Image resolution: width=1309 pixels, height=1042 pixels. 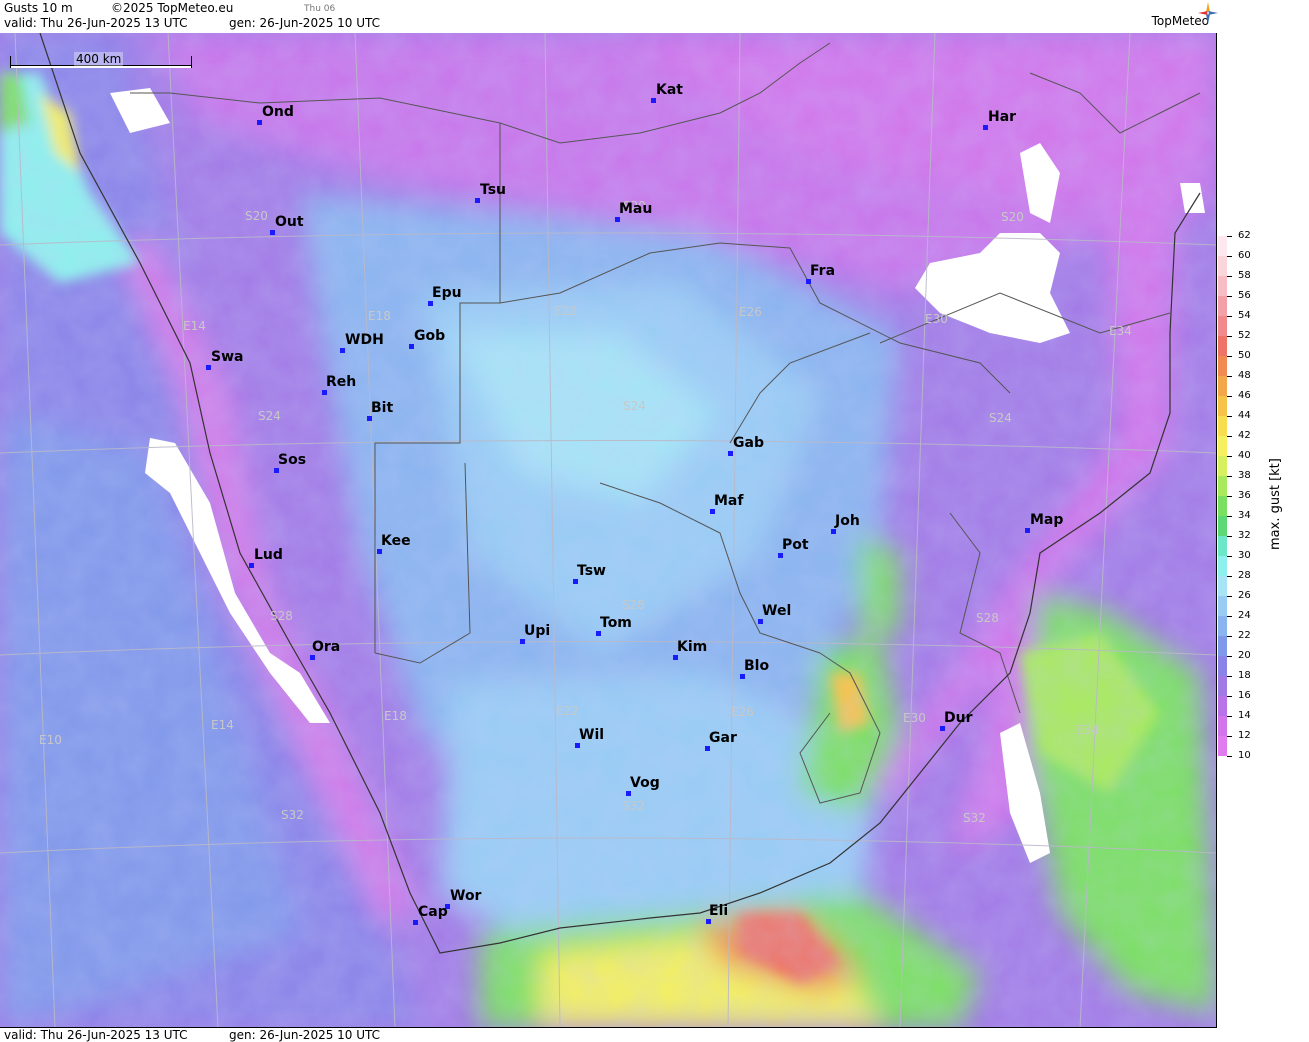 What do you see at coordinates (305, 23) in the screenshot?
I see `gen-time: gen: 26-Jun-2025 10 UTC` at bounding box center [305, 23].